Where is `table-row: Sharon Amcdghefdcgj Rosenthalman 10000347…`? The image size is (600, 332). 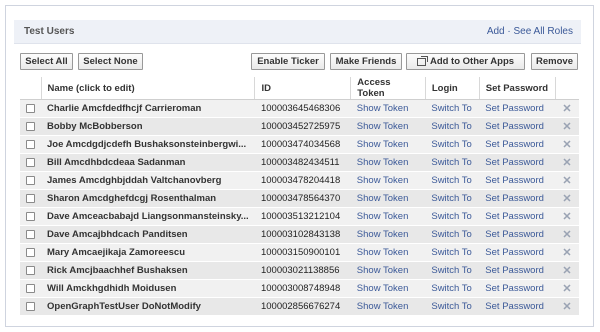 table-row: Sharon Amcdghefdcgj Rosenthalman 10000347… is located at coordinates (299, 198).